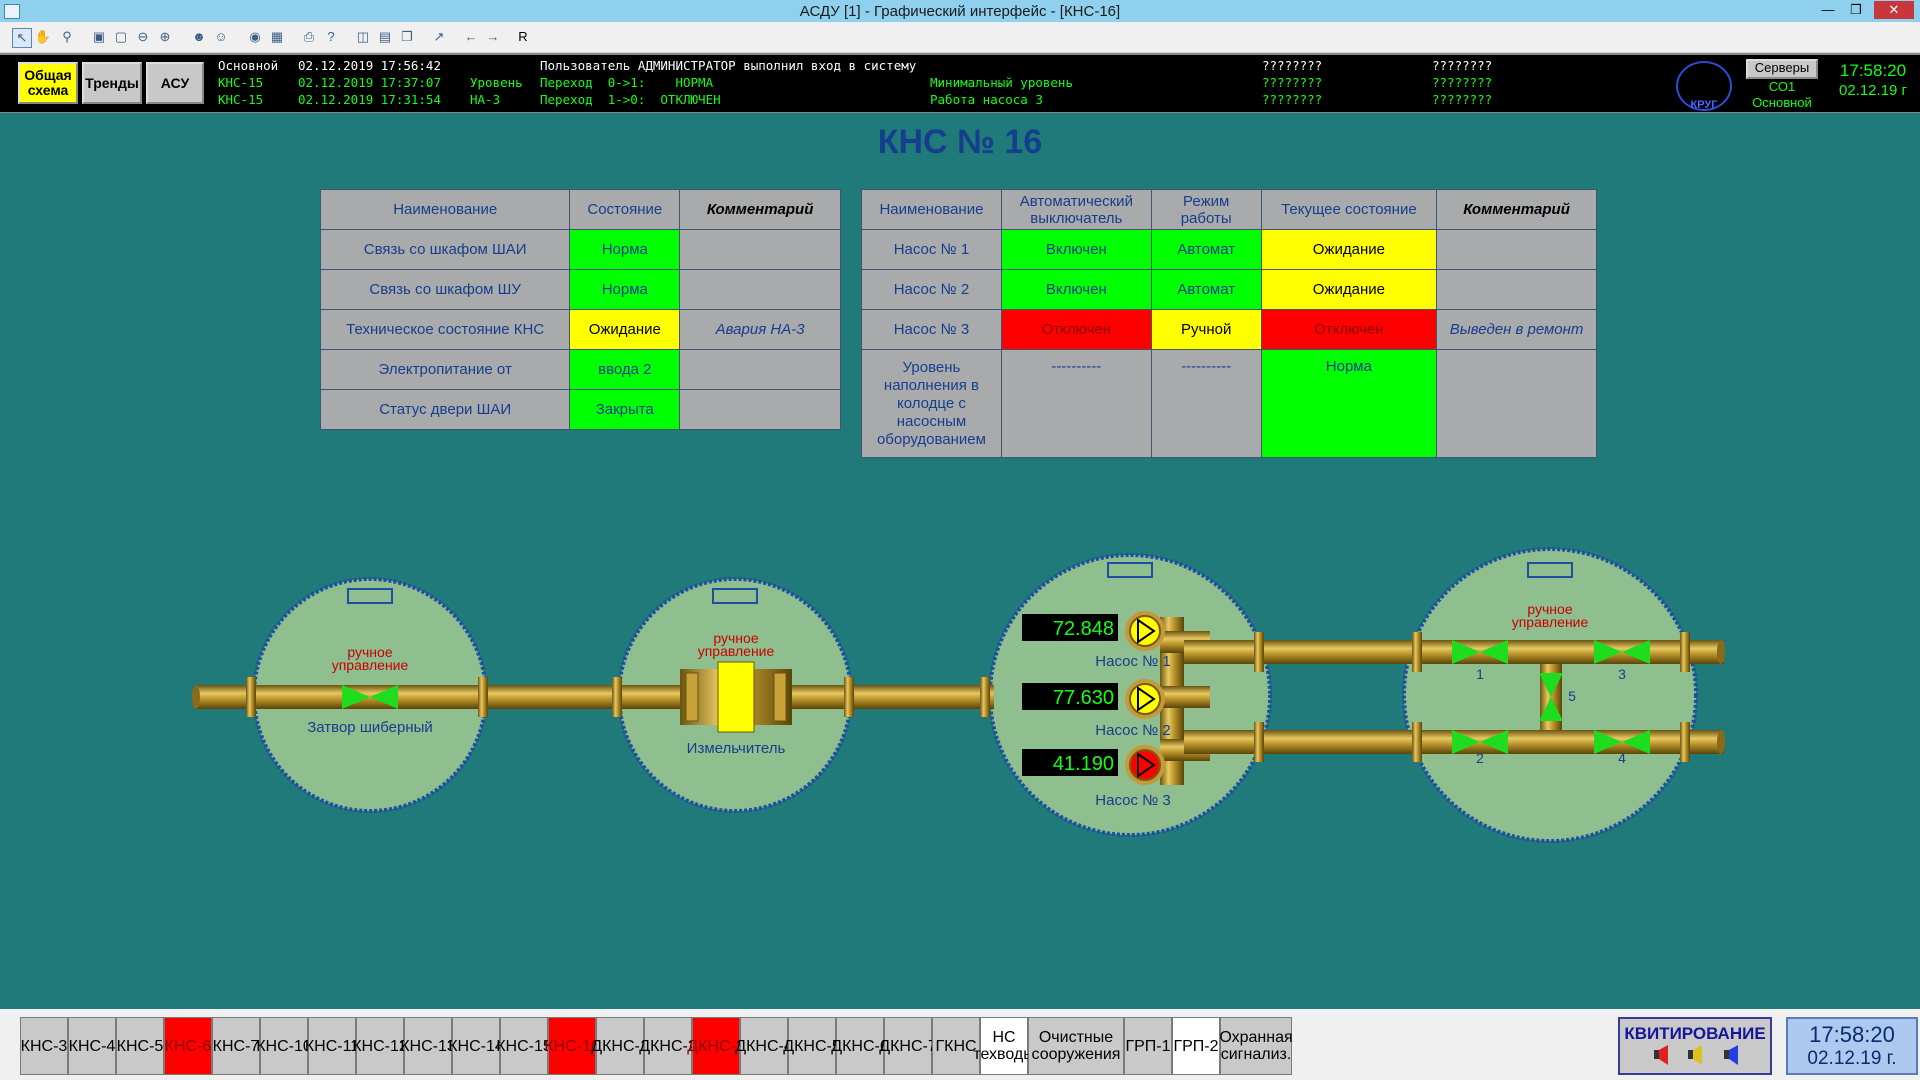 The height and width of the screenshot is (1080, 1920). What do you see at coordinates (1196, 1046) in the screenshot?
I see `nav-grp-2: ГРП-2` at bounding box center [1196, 1046].